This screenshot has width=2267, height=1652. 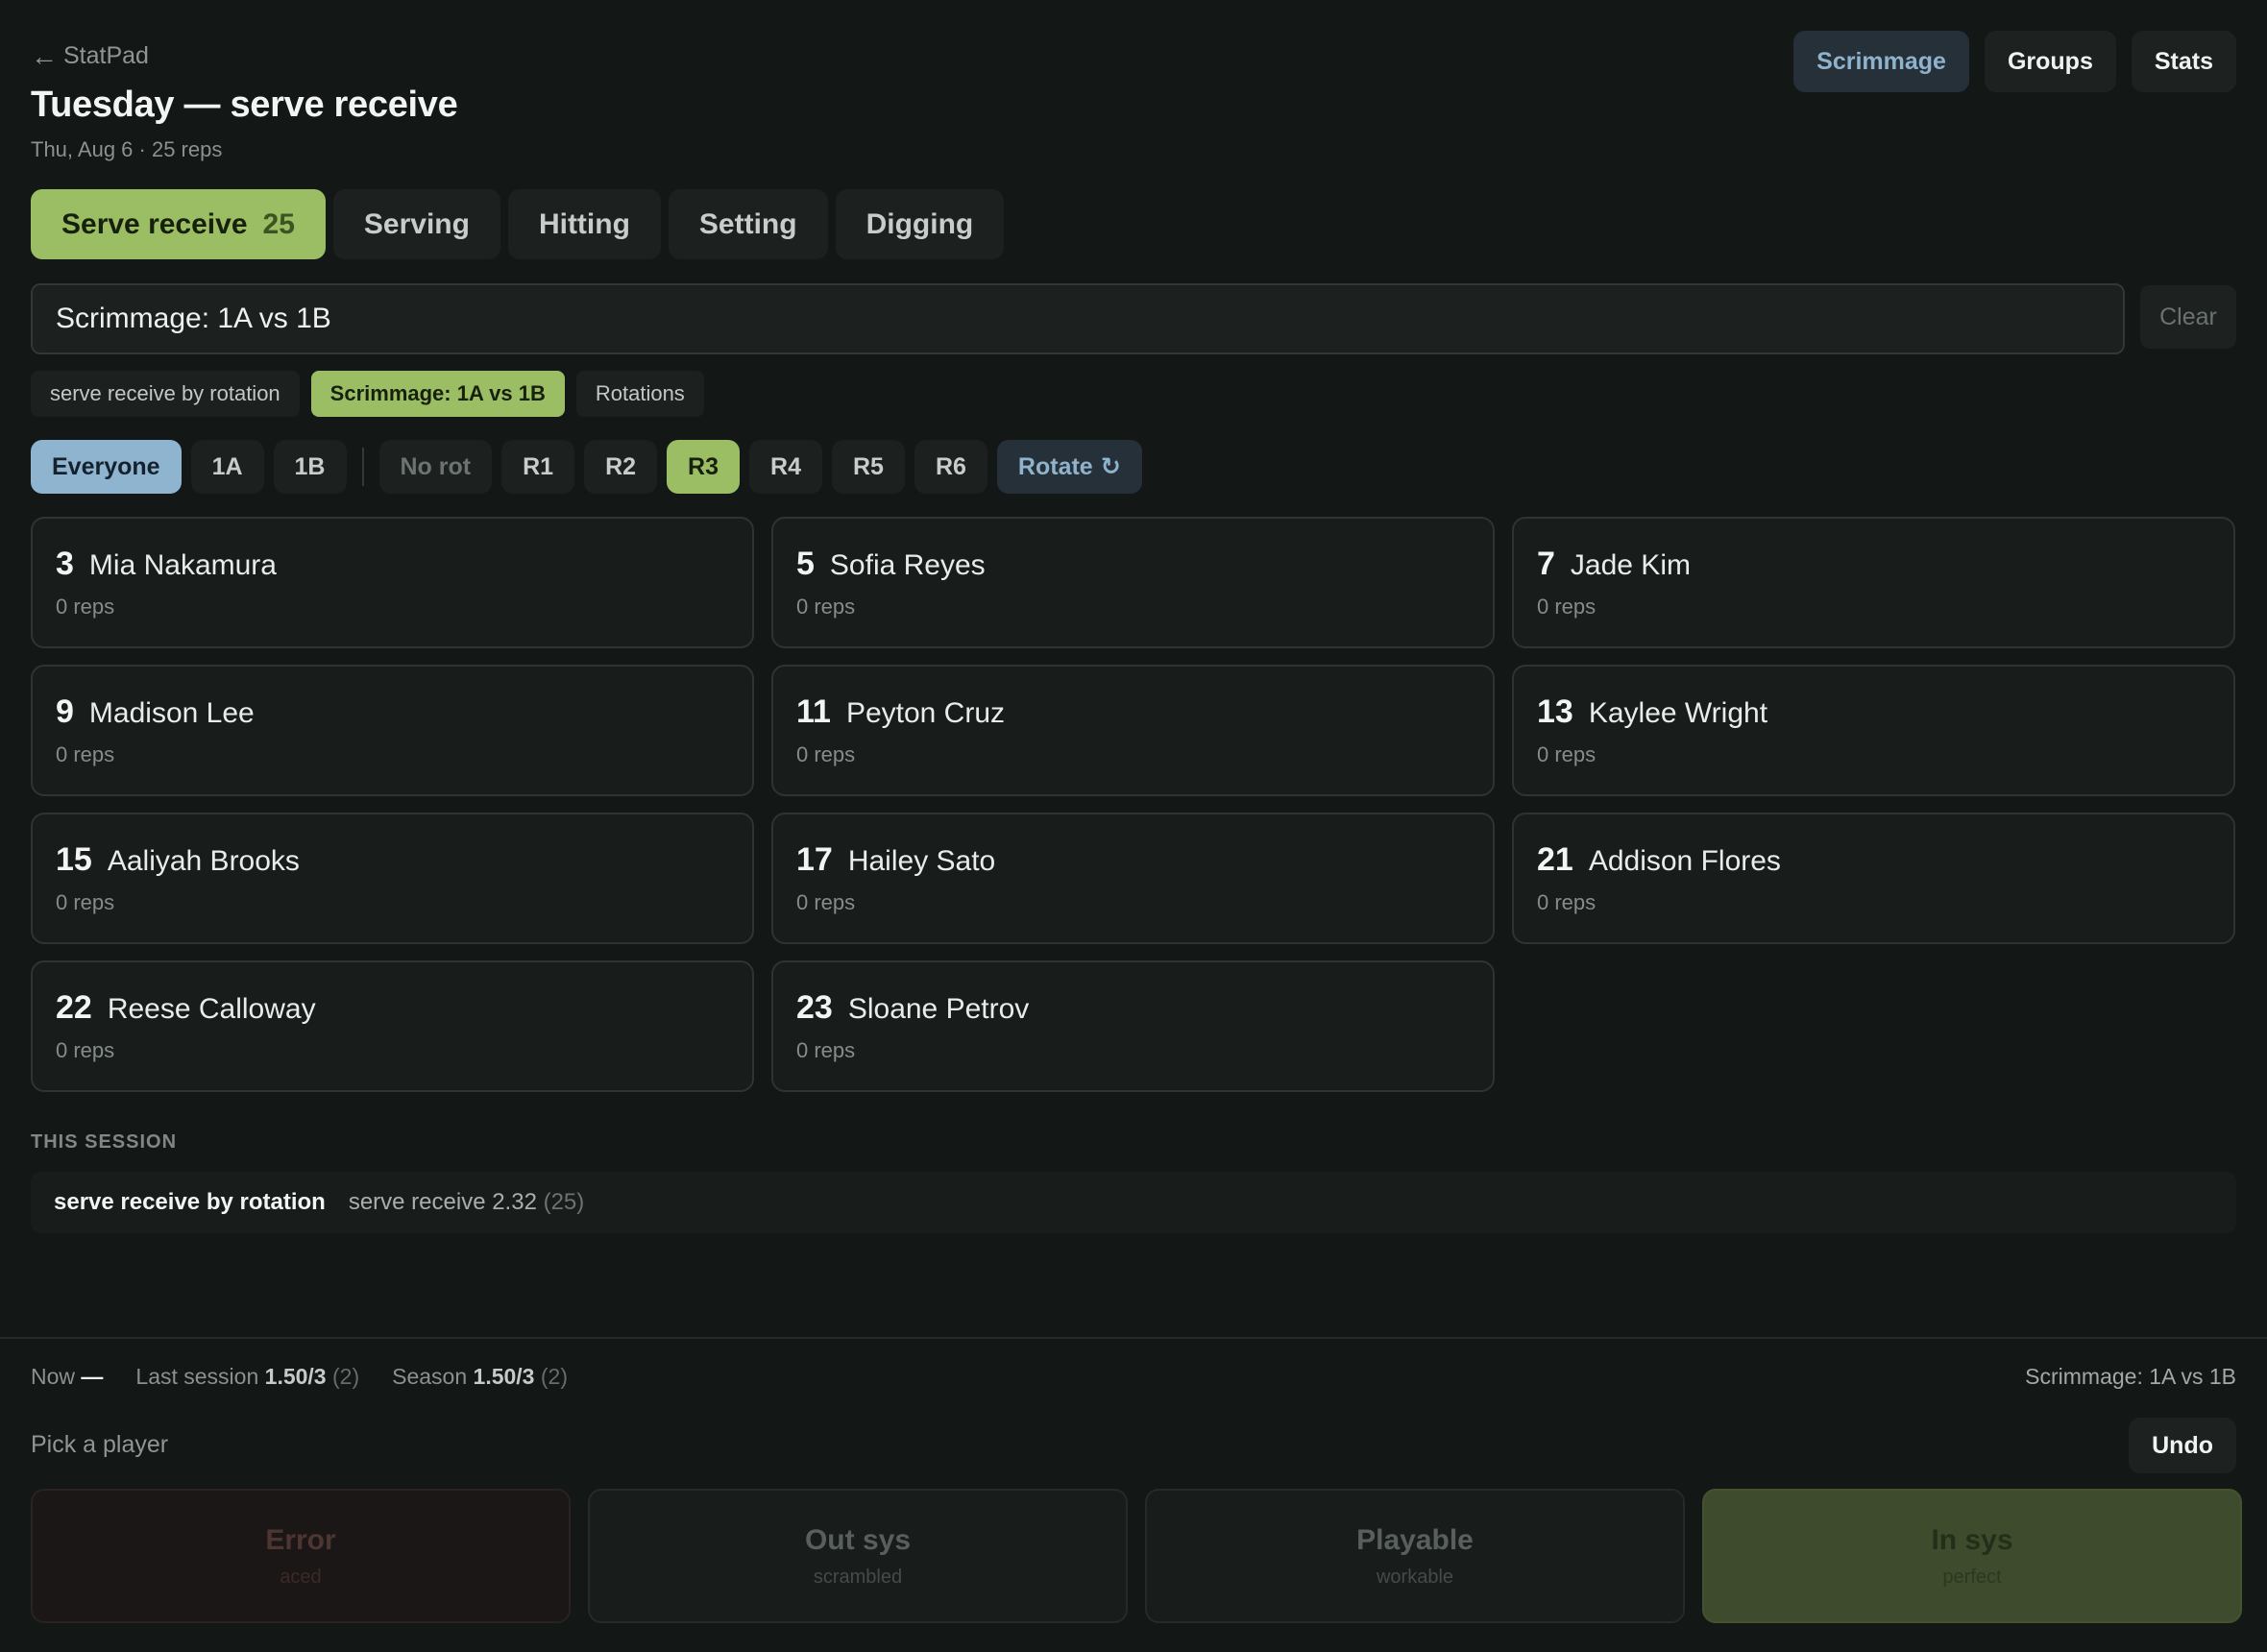 What do you see at coordinates (438, 394) in the screenshot?
I see `chip-scrimmage: Scrimmage: 1A vs 1B` at bounding box center [438, 394].